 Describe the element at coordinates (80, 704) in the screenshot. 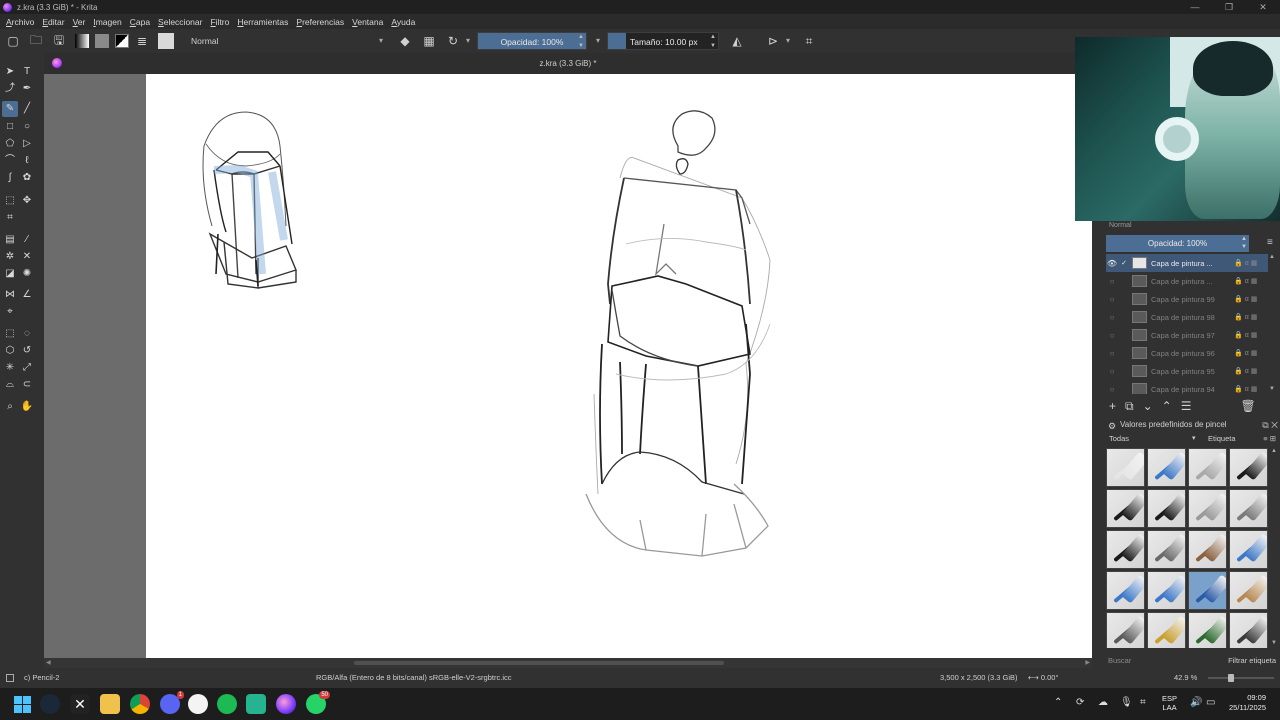

I see `capcut-icon: ✕` at that location.